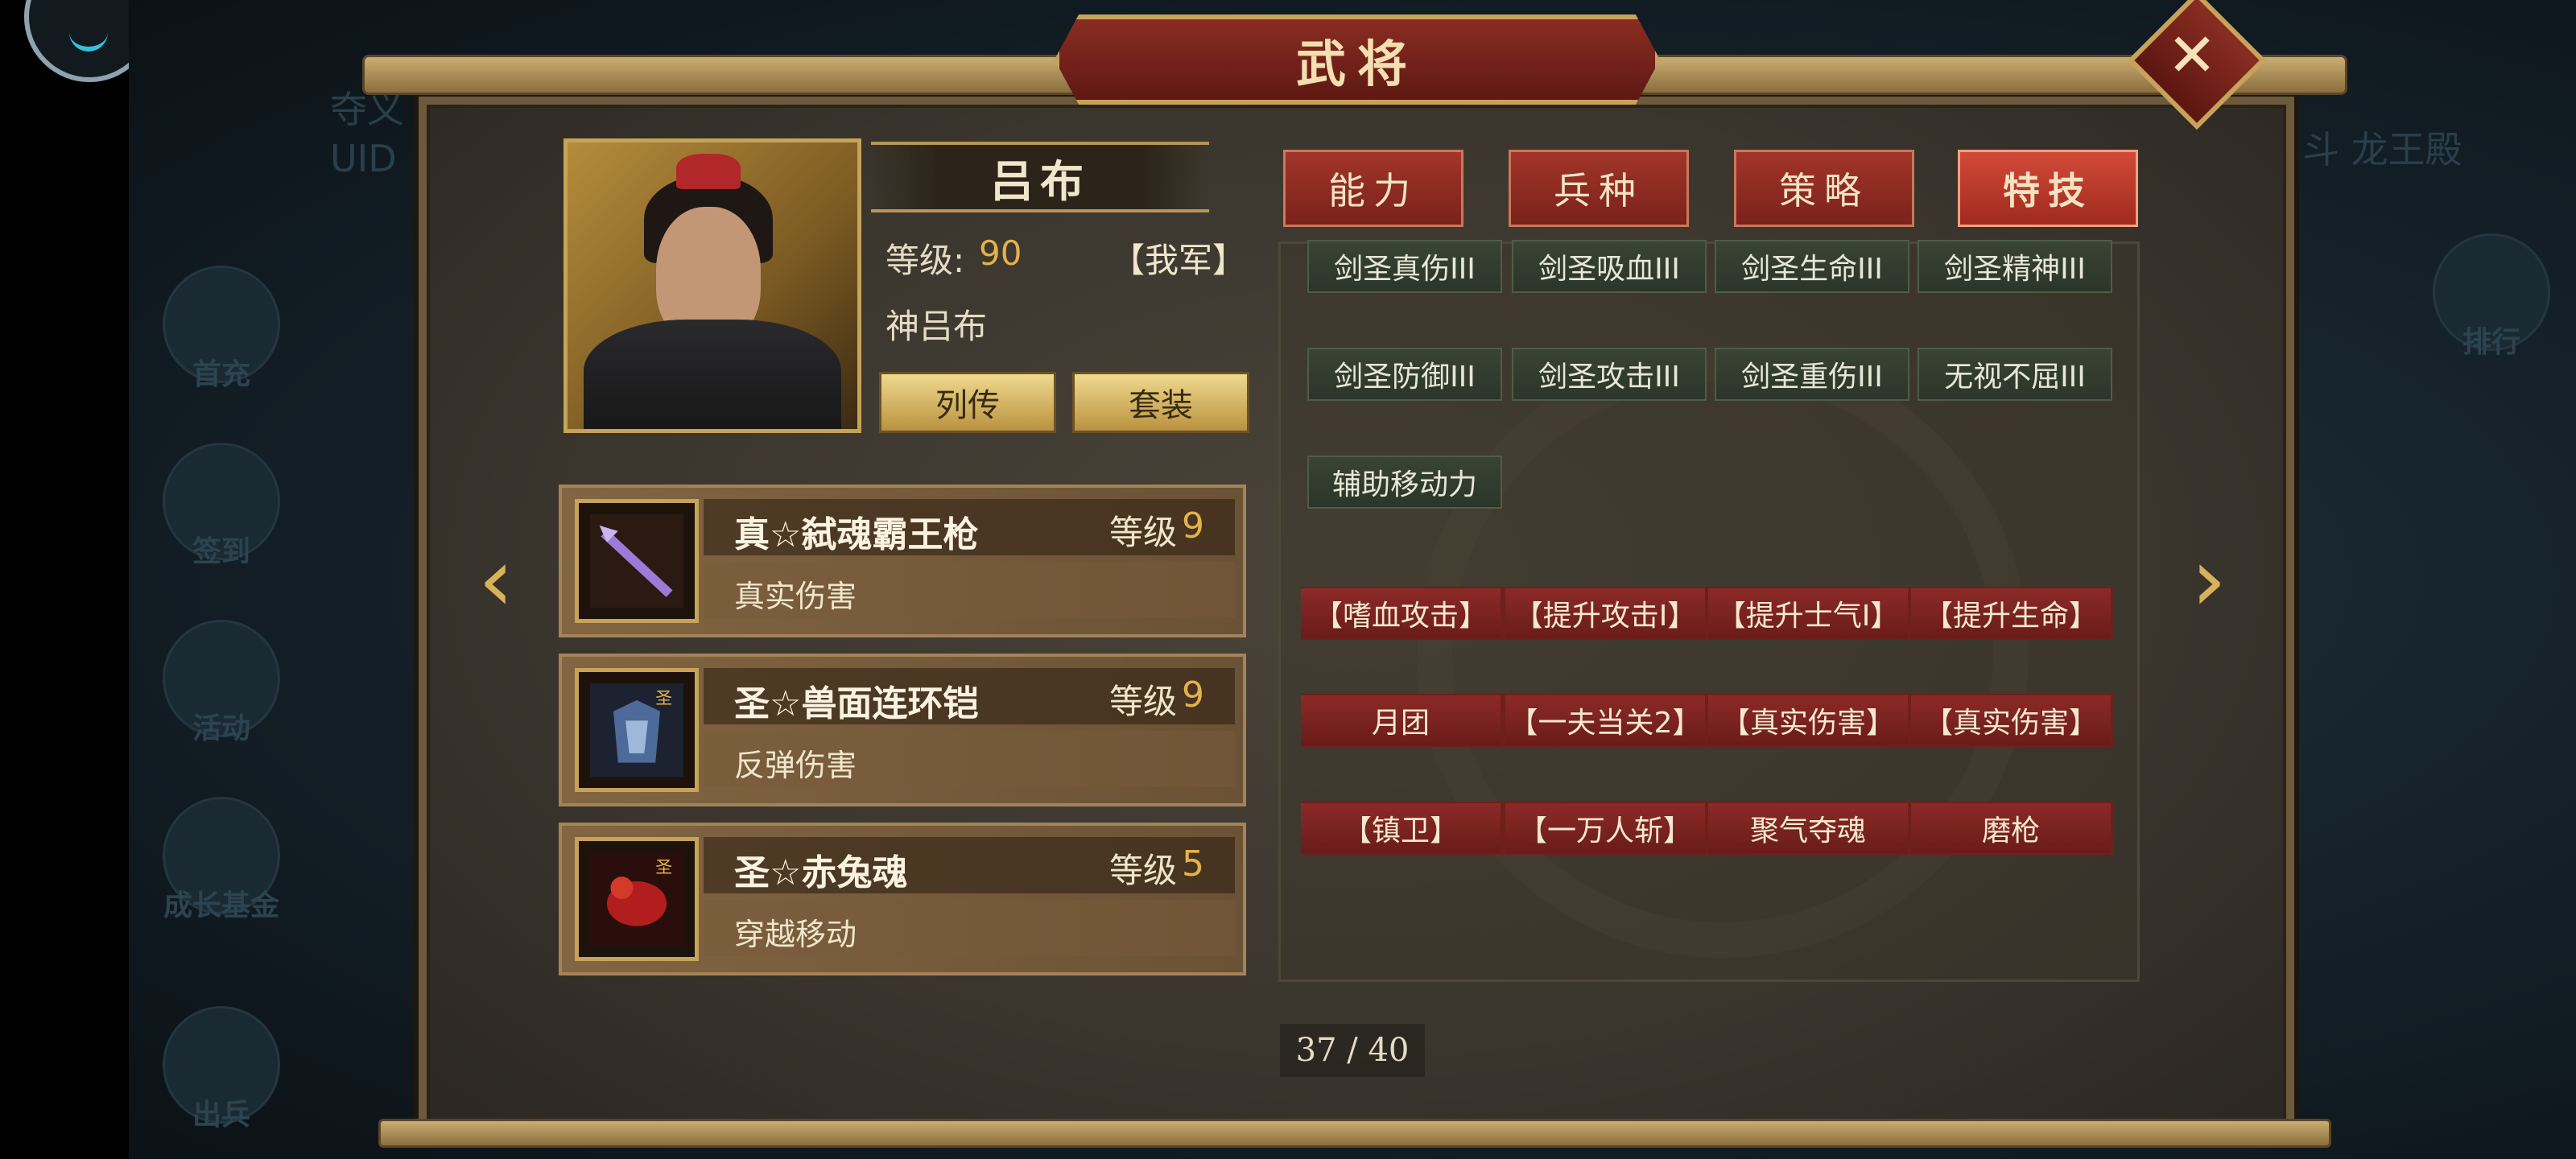 This screenshot has height=1159, width=2576. I want to click on bg-menu-first-recharge: 首充, so click(221, 329).